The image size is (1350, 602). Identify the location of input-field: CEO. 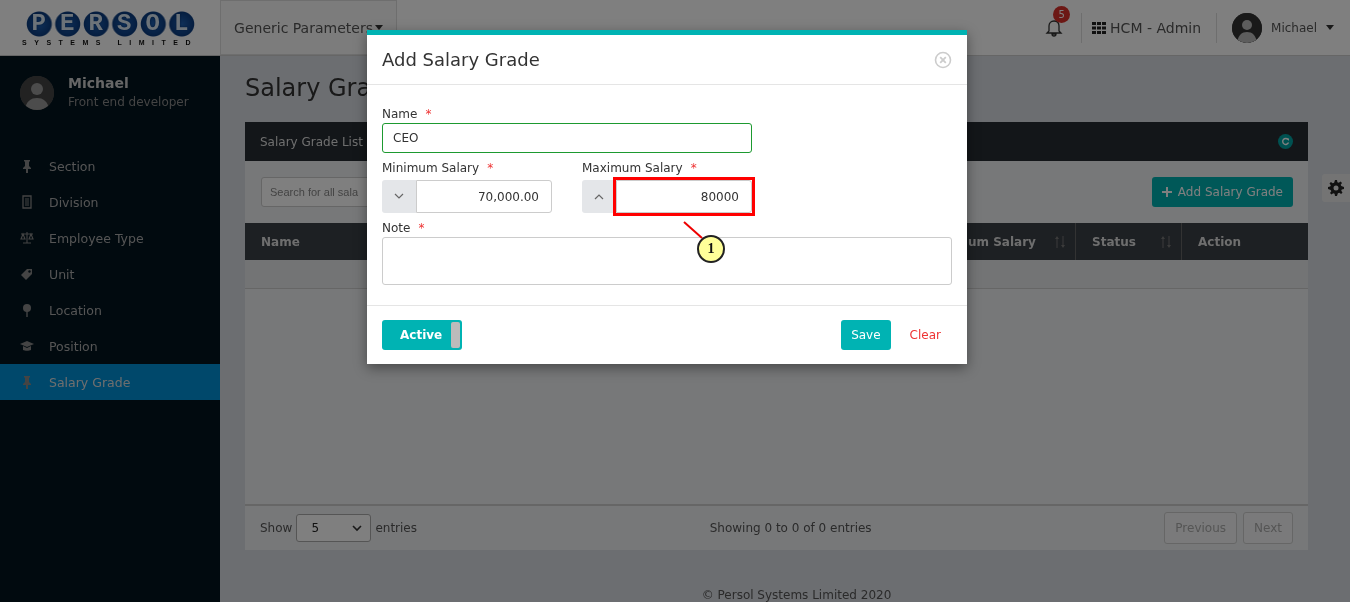
(567, 138).